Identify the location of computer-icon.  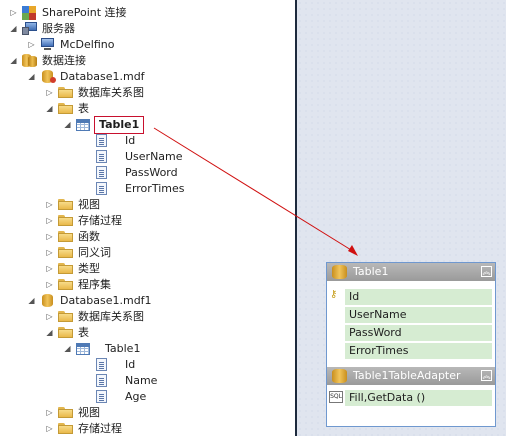
(47, 44).